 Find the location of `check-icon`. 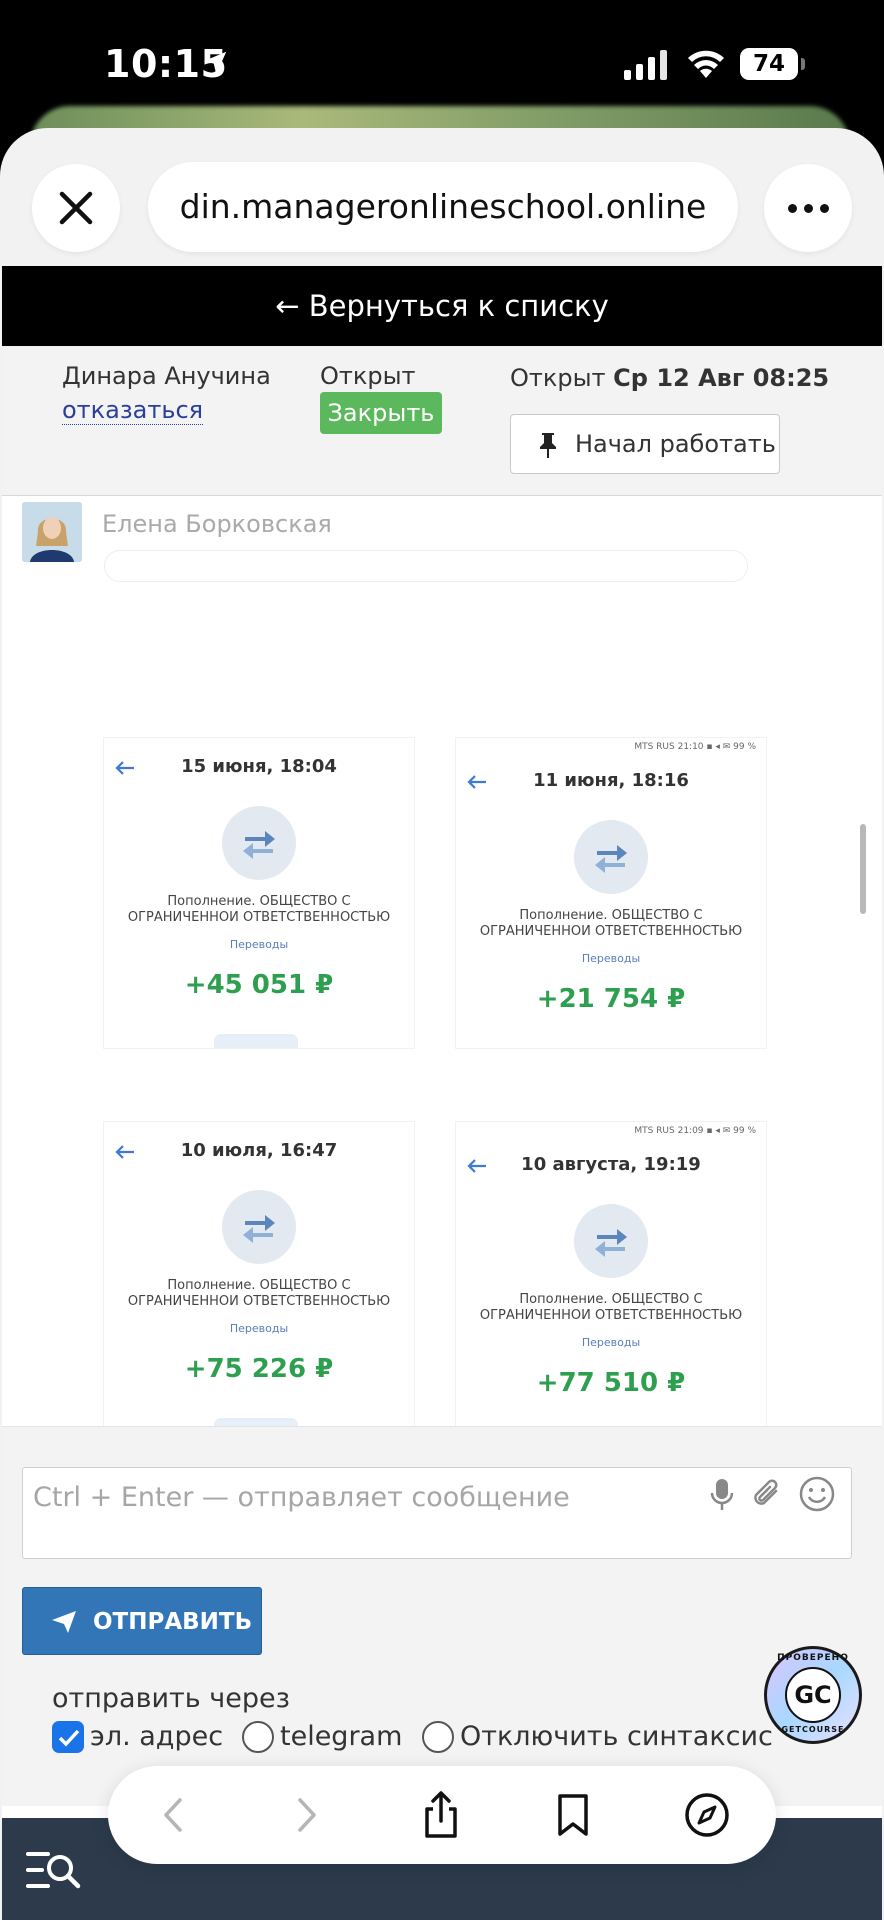

check-icon is located at coordinates (69, 1738).